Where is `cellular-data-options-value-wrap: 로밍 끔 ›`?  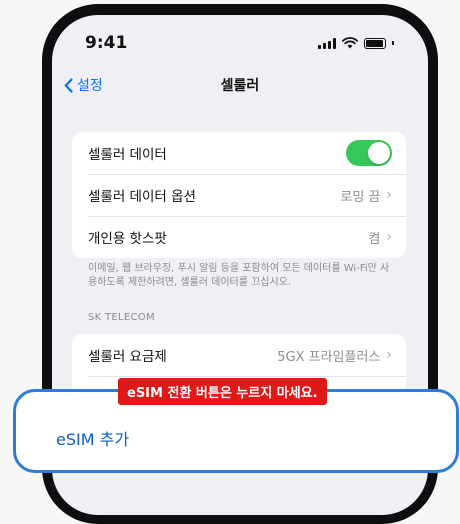
cellular-data-options-value-wrap: 로밍 끔 › is located at coordinates (366, 195).